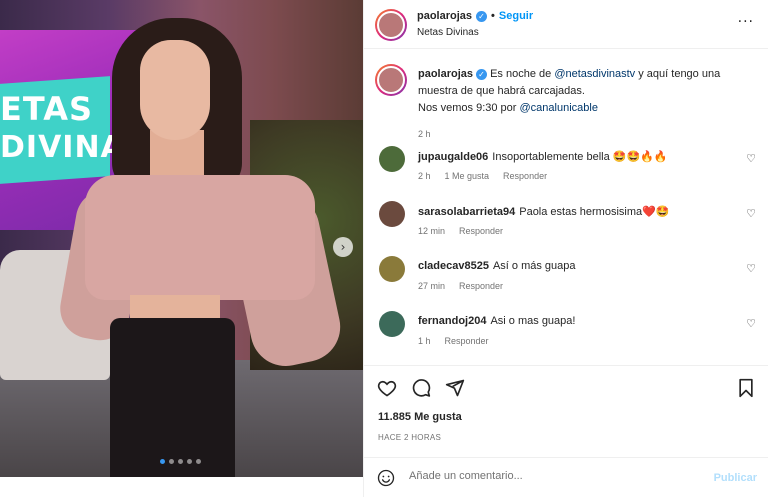 This screenshot has height=497, width=768. I want to click on post-actions: 11.885 Me gusta HACE 2 HORAS, so click(566, 411).